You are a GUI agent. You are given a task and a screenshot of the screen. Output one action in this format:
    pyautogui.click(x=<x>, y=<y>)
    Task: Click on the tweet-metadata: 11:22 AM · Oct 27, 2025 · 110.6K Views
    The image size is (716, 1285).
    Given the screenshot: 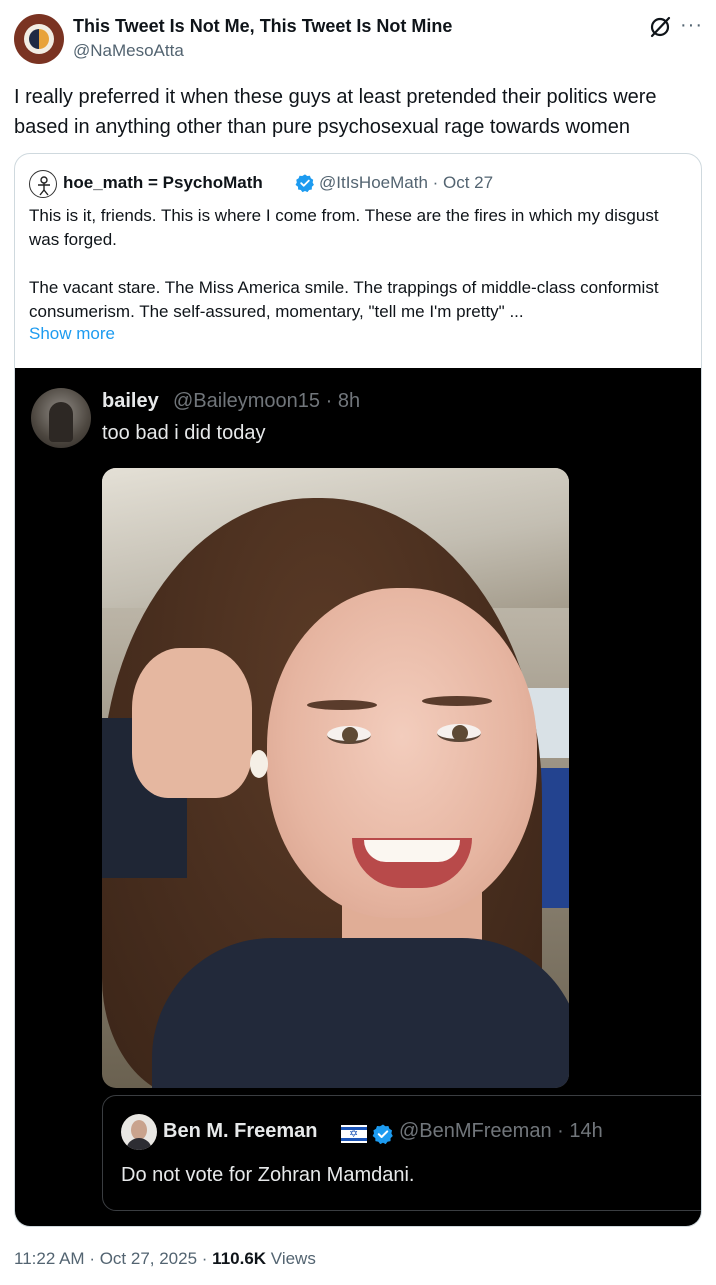 What is the action you would take?
    pyautogui.click(x=165, y=1259)
    